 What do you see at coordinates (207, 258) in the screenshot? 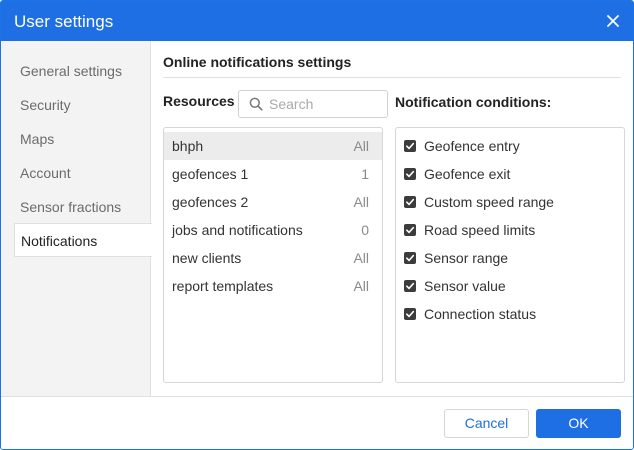
I see `resource-name: new clients` at bounding box center [207, 258].